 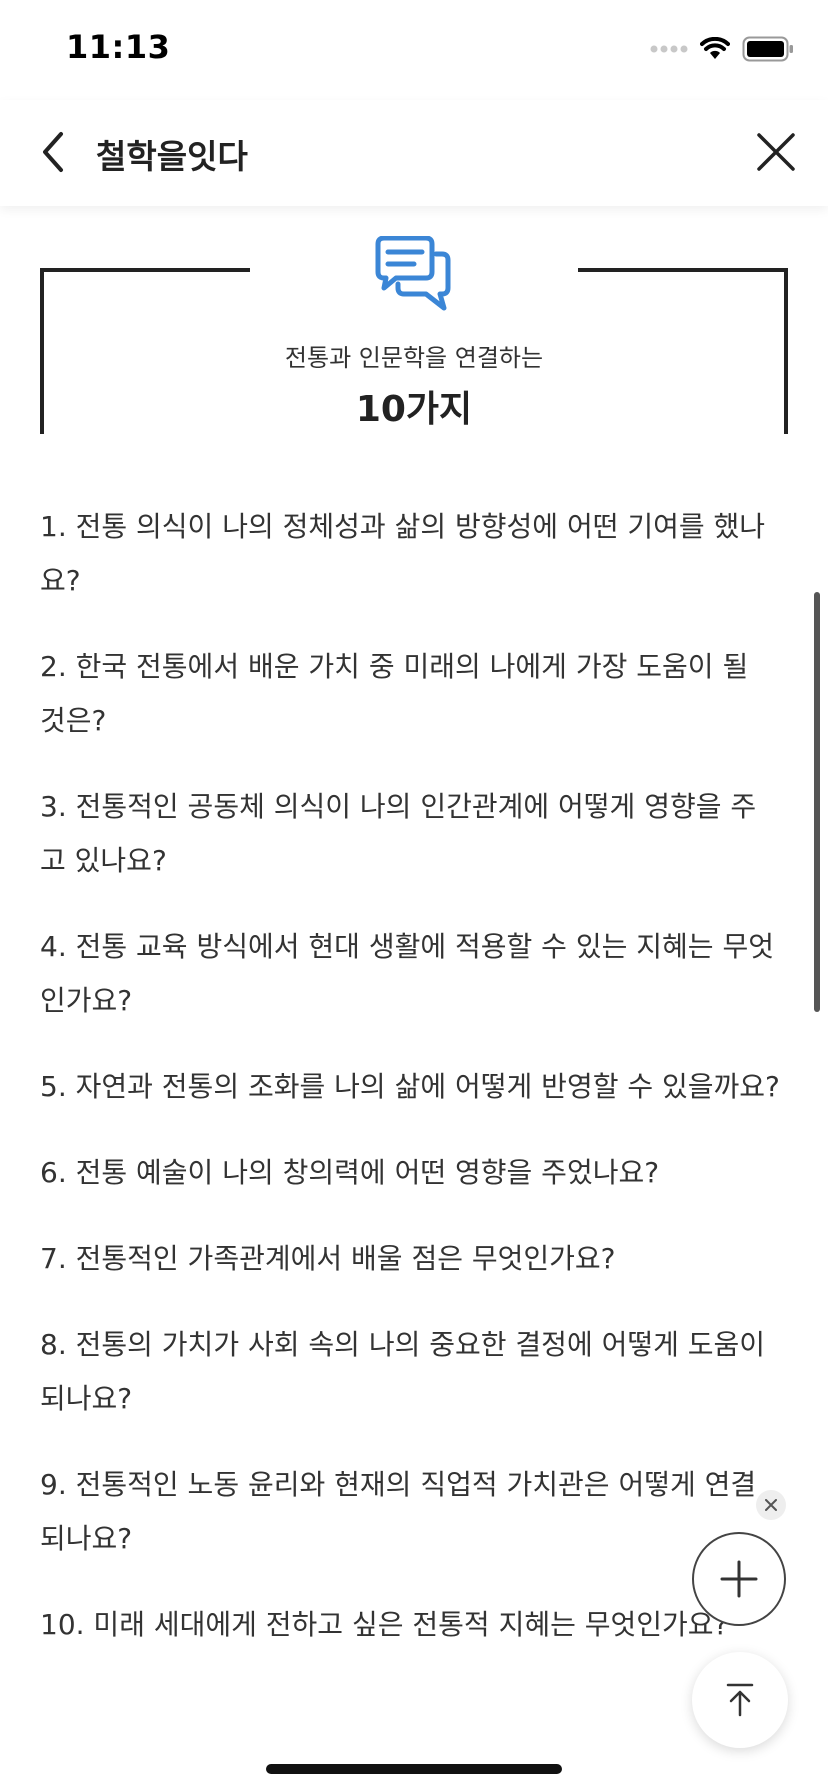 I want to click on status-bar: 11:13, so click(x=414, y=50).